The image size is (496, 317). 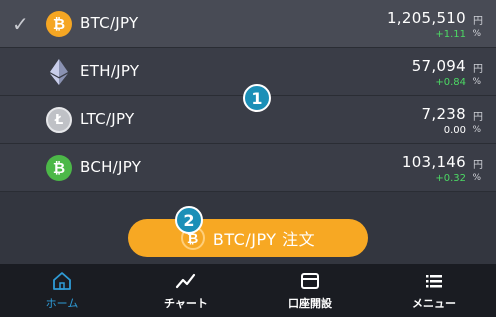 I want to click on callout-badge-1: 1, so click(x=257, y=98).